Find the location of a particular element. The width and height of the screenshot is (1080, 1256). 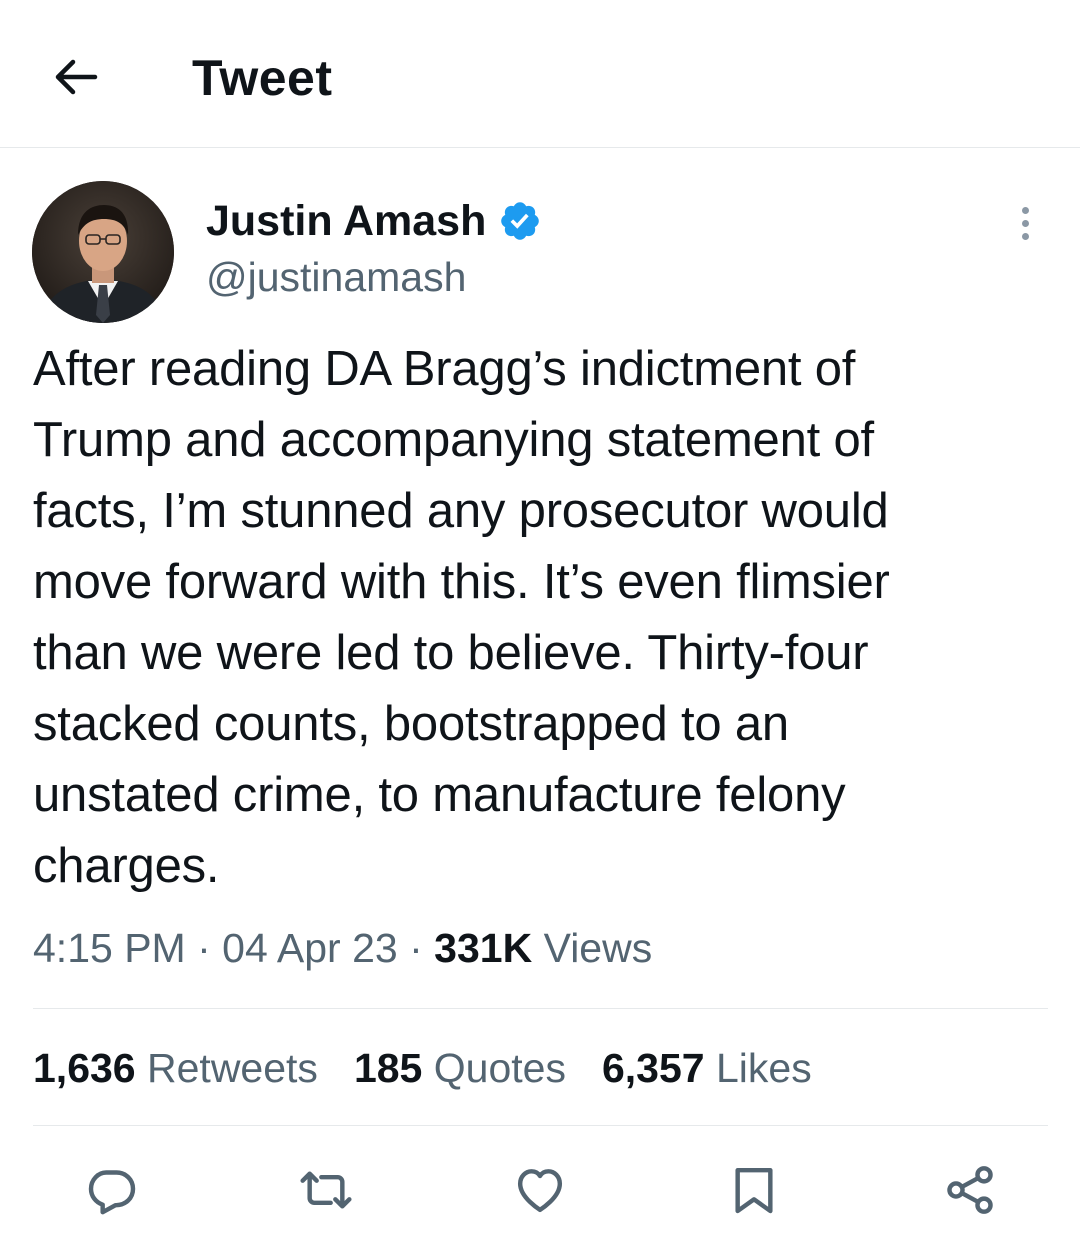

back-button is located at coordinates (75, 77).